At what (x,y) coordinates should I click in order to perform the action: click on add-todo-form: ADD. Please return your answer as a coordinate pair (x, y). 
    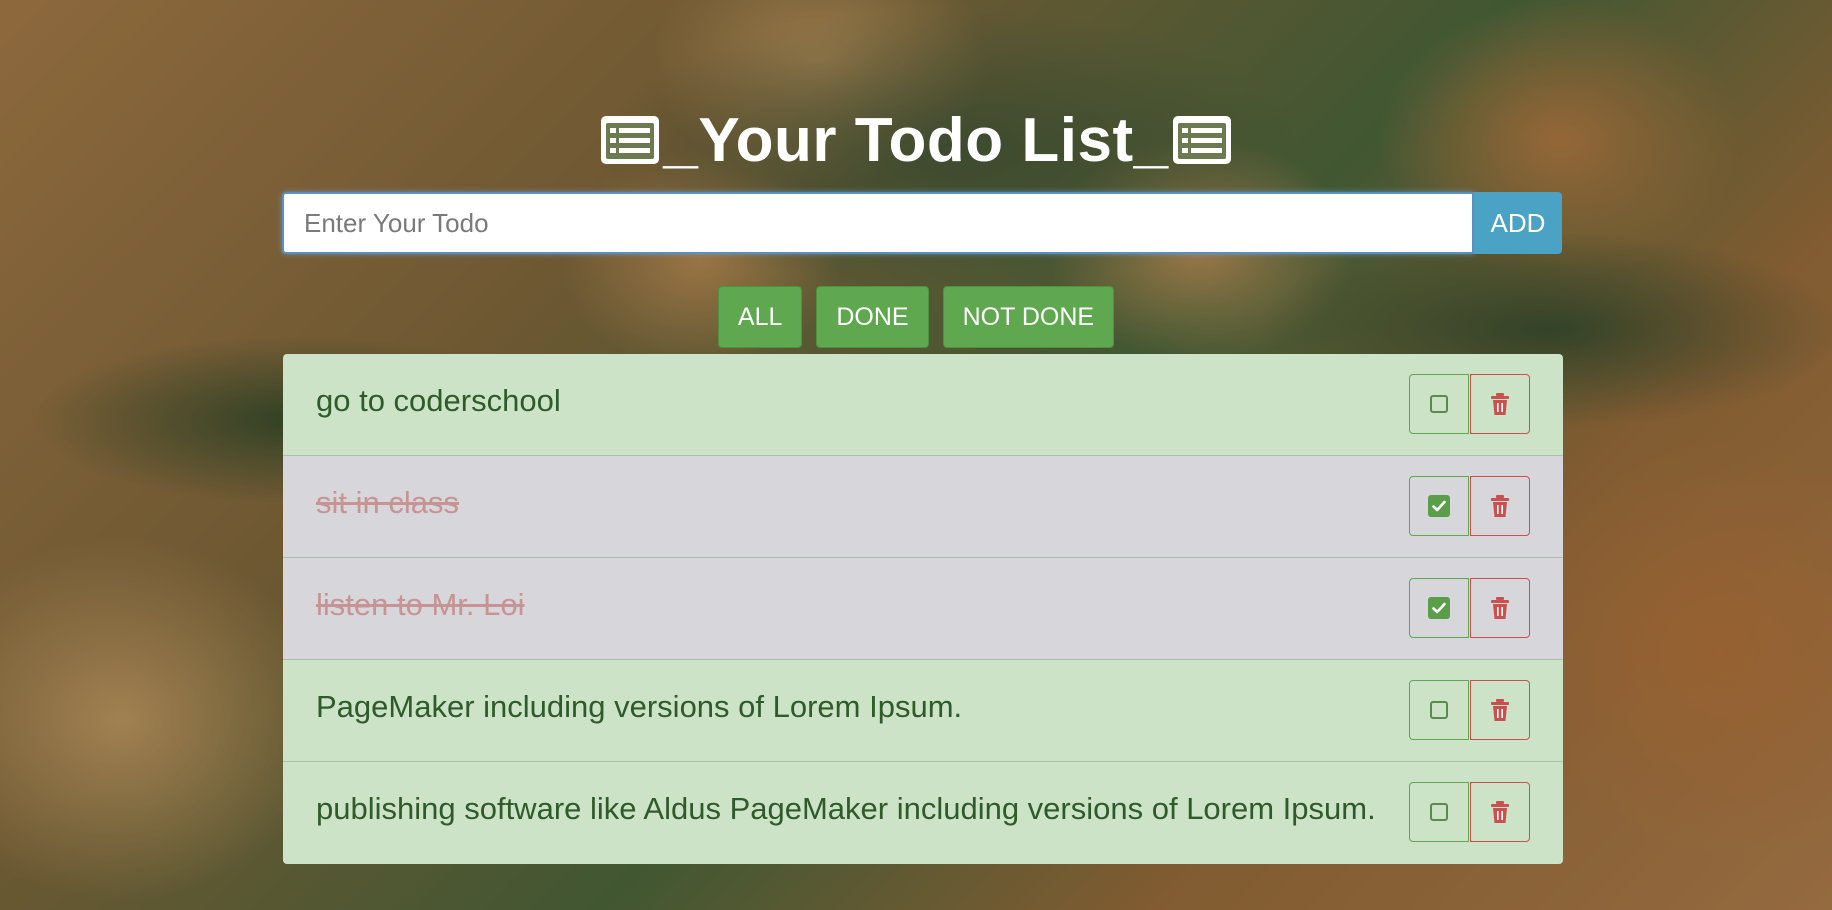
    Looking at the image, I should click on (922, 223).